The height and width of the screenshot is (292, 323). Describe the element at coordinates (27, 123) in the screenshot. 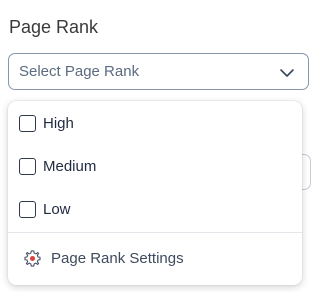

I see `high-checkbox` at that location.